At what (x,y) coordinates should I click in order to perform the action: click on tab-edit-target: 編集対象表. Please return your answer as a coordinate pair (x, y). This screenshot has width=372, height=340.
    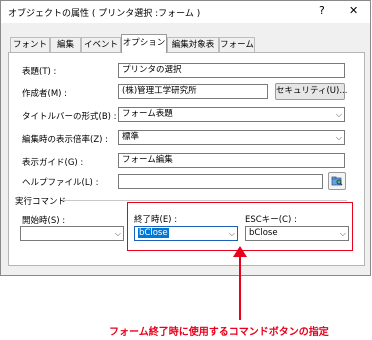
    Looking at the image, I should click on (193, 44).